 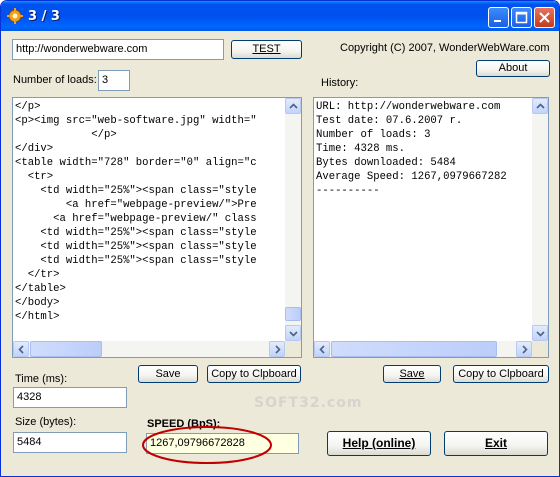 What do you see at coordinates (379, 443) in the screenshot?
I see `help-online-button: Help (online)` at bounding box center [379, 443].